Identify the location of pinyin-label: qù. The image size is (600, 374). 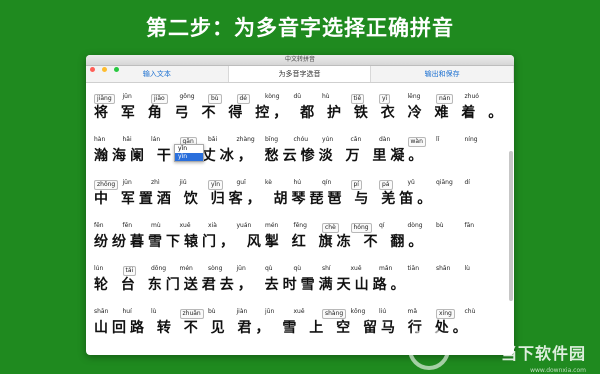
(297, 268).